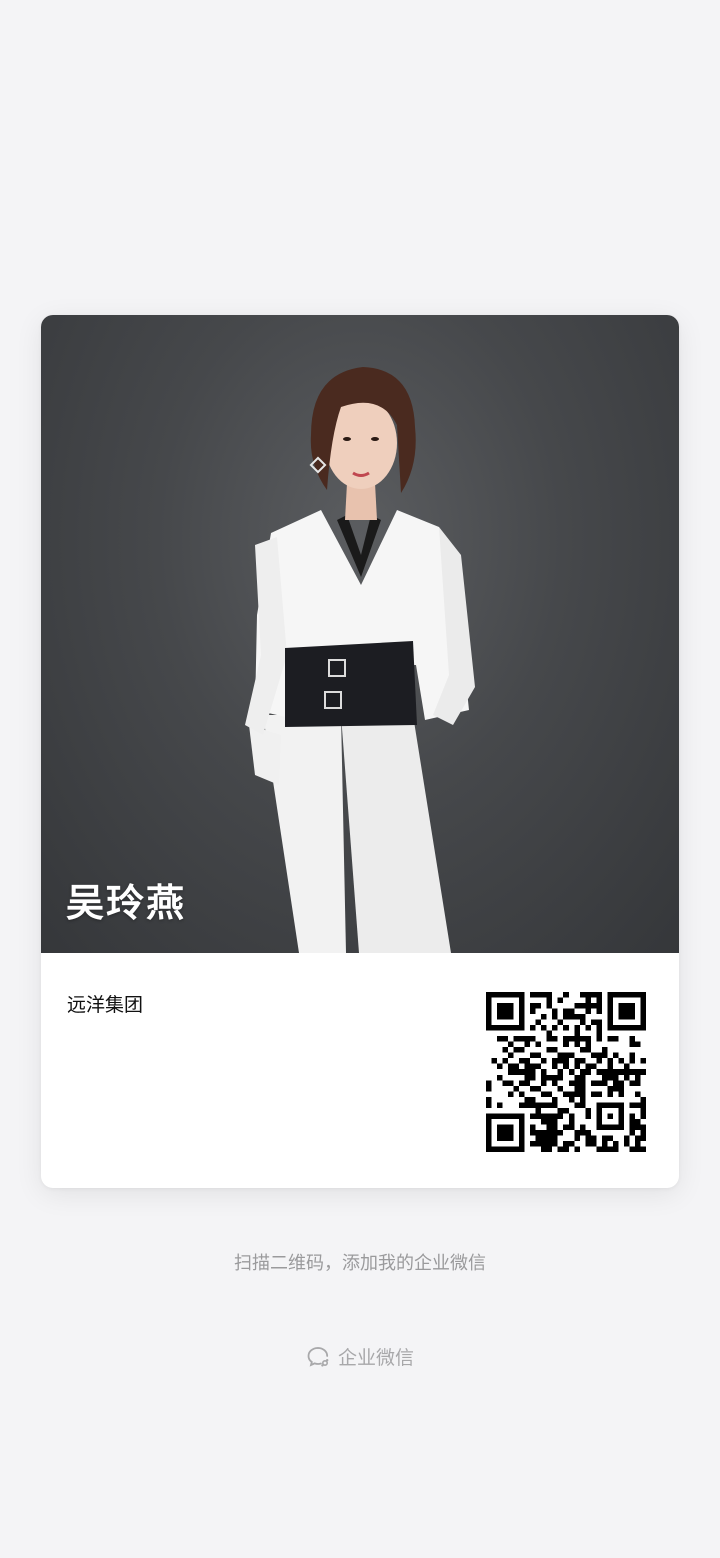  I want to click on wecom-chat-icon, so click(318, 1356).